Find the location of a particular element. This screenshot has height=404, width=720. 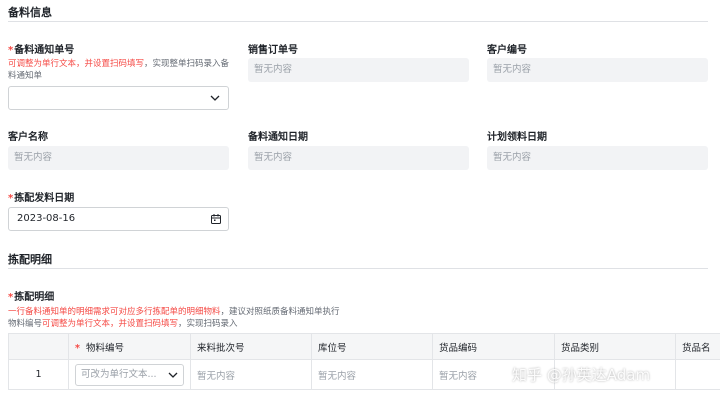

batch-cell: 暂无内容 is located at coordinates (251, 374).